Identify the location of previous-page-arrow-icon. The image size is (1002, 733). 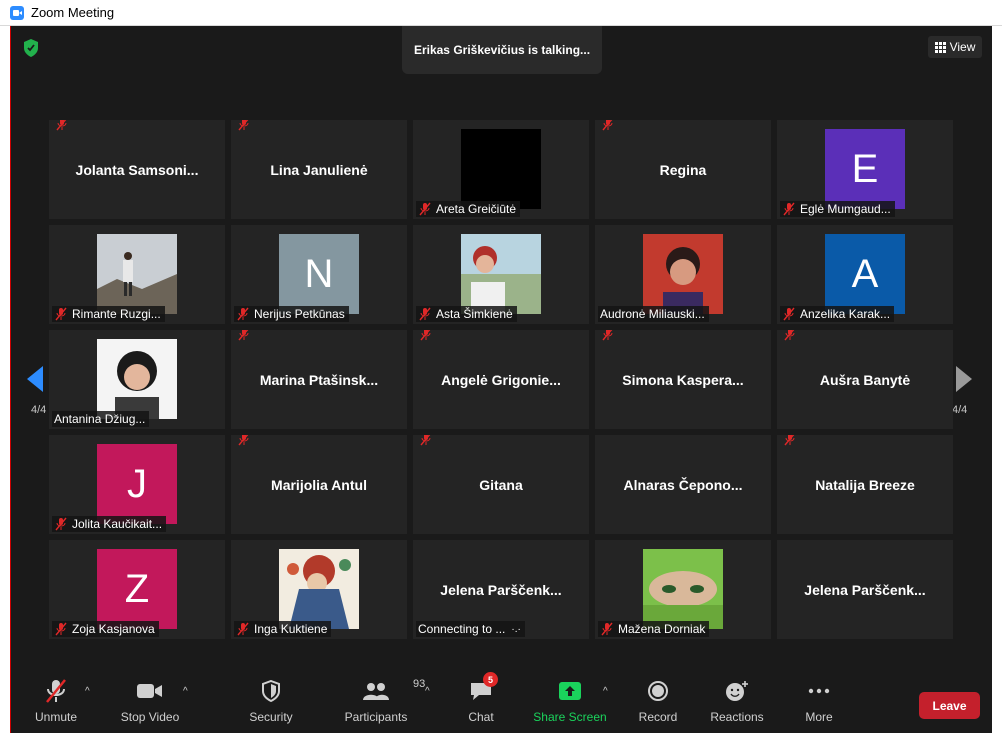
(36, 379).